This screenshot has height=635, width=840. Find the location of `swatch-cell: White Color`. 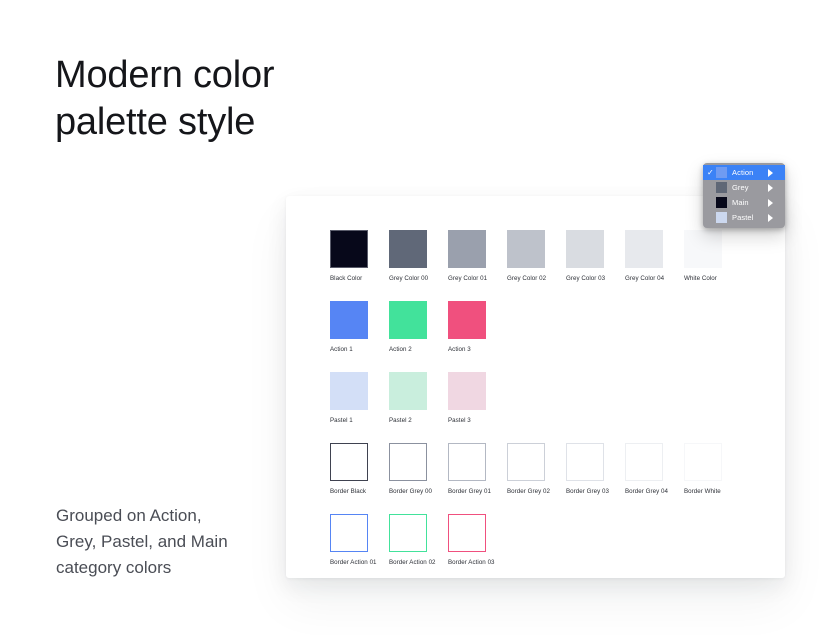

swatch-cell: White Color is located at coordinates (713, 256).